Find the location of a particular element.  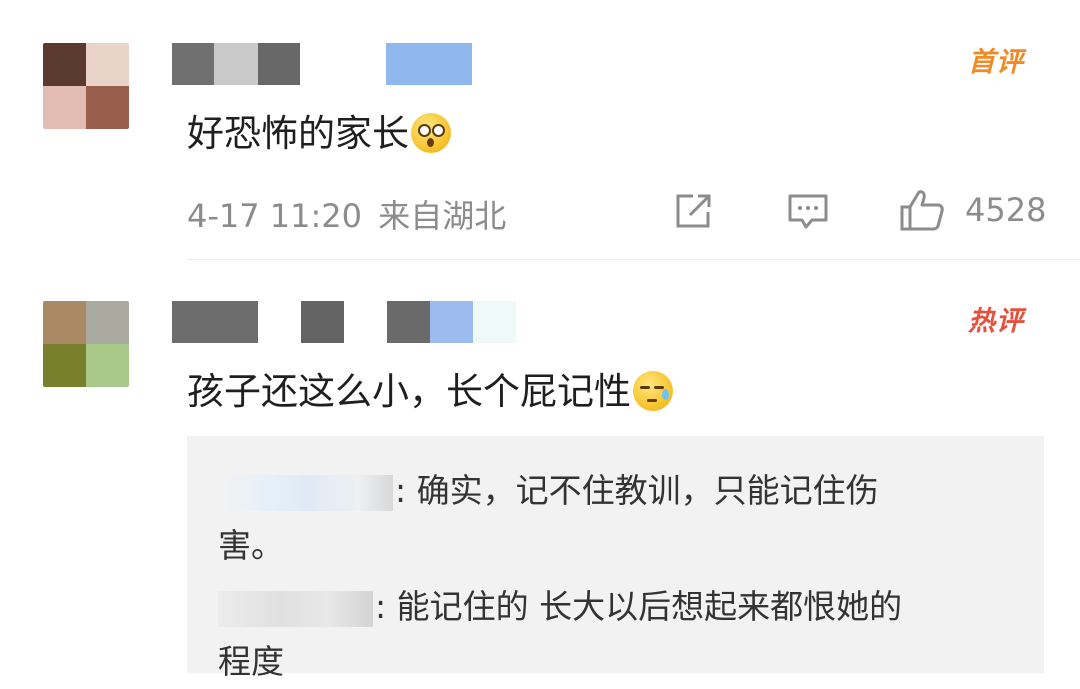

reply-text-line2: 程度 is located at coordinates (251, 661).